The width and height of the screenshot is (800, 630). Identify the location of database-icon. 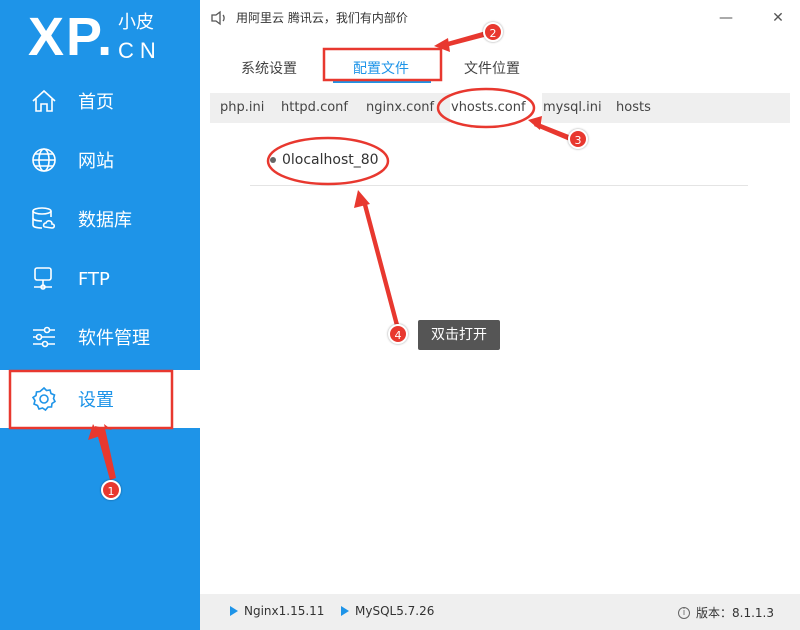
(44, 219).